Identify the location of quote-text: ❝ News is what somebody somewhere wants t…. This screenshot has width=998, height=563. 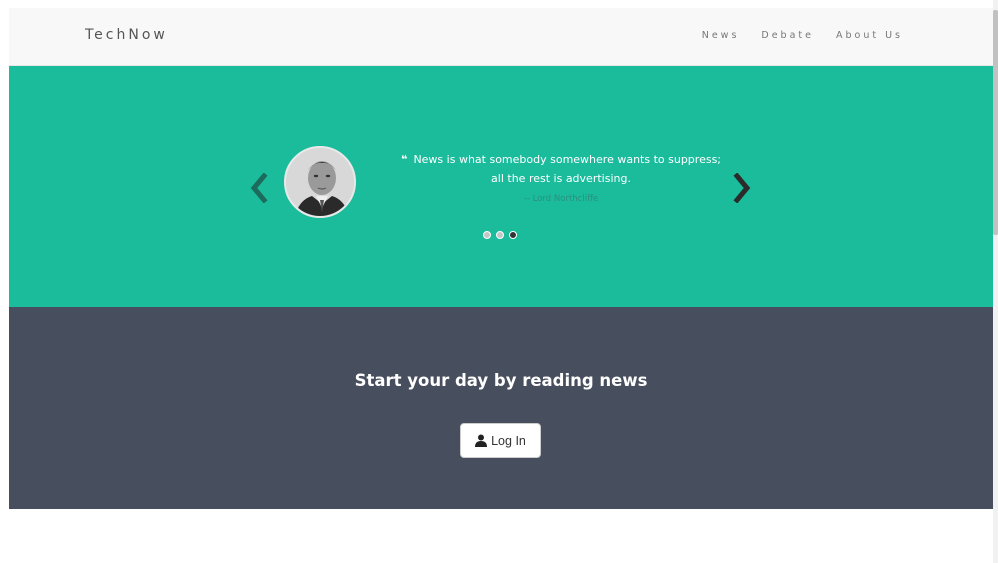
(561, 169).